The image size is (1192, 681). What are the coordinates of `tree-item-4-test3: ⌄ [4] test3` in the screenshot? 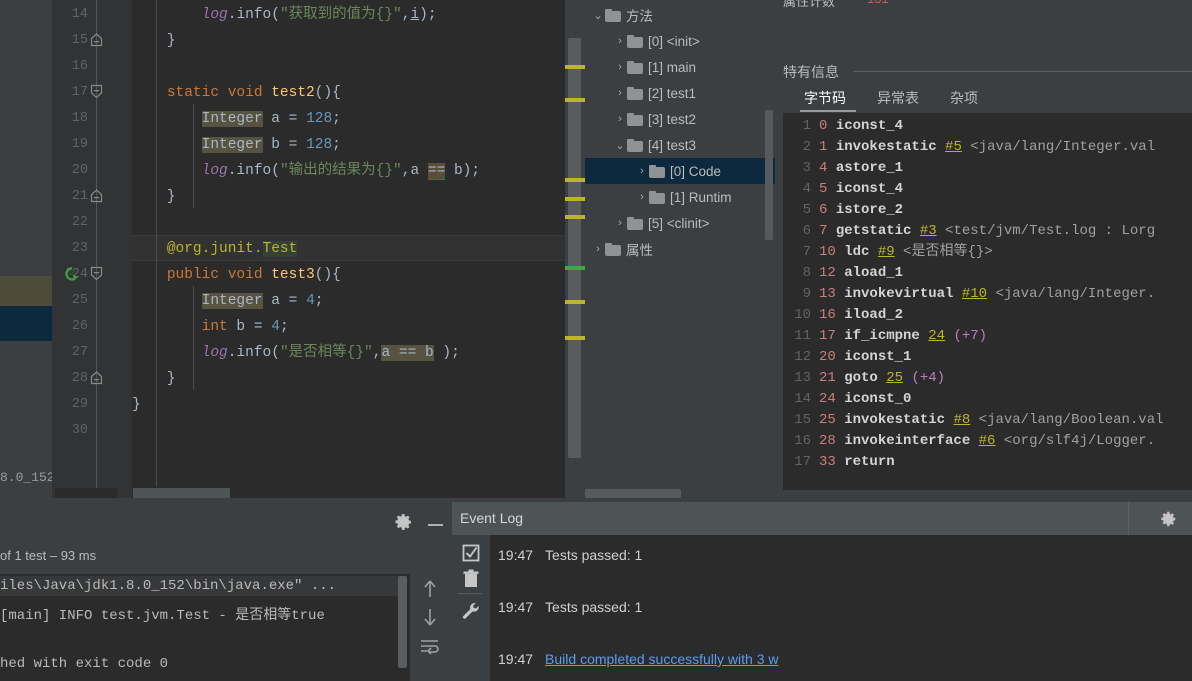 It's located at (680, 145).